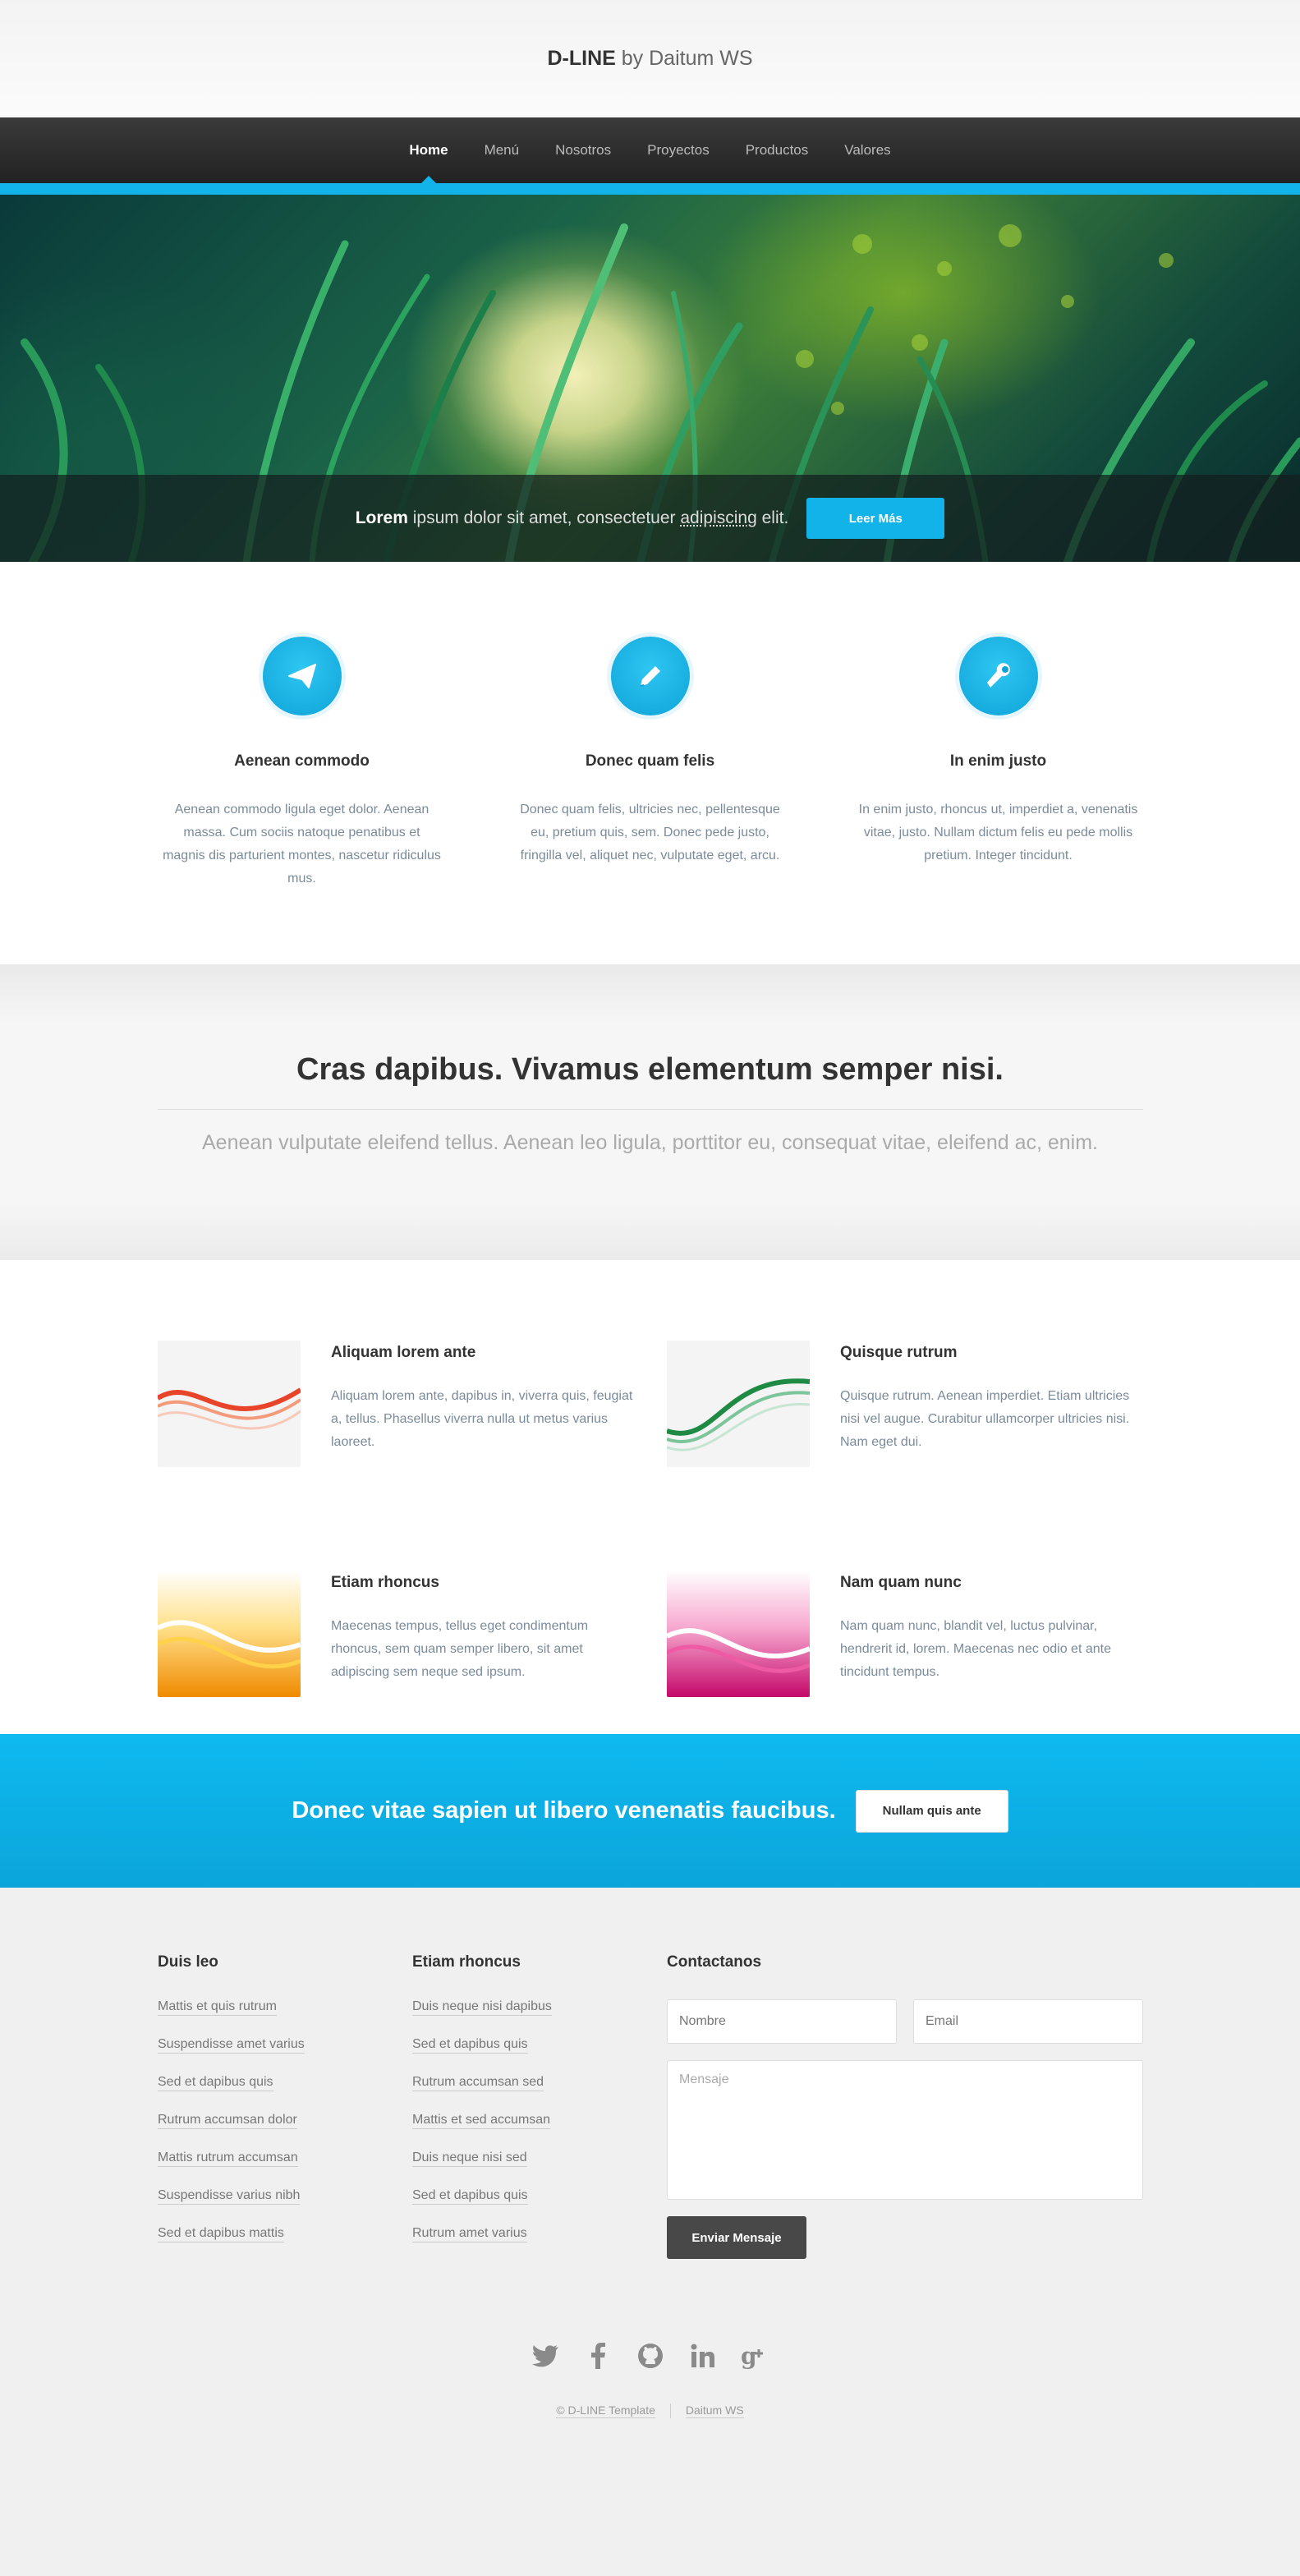 The width and height of the screenshot is (1300, 2576). What do you see at coordinates (992, 1353) in the screenshot?
I see `service-title: Quisque rutrum` at bounding box center [992, 1353].